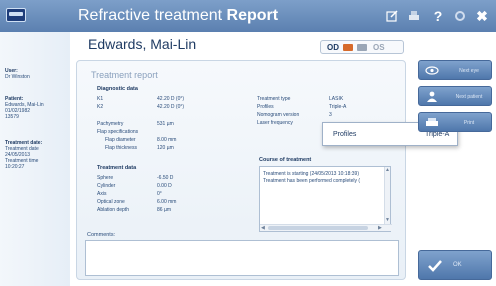  I want to click on patient-name-heading: Edwards, Mai-Lin, so click(142, 44).